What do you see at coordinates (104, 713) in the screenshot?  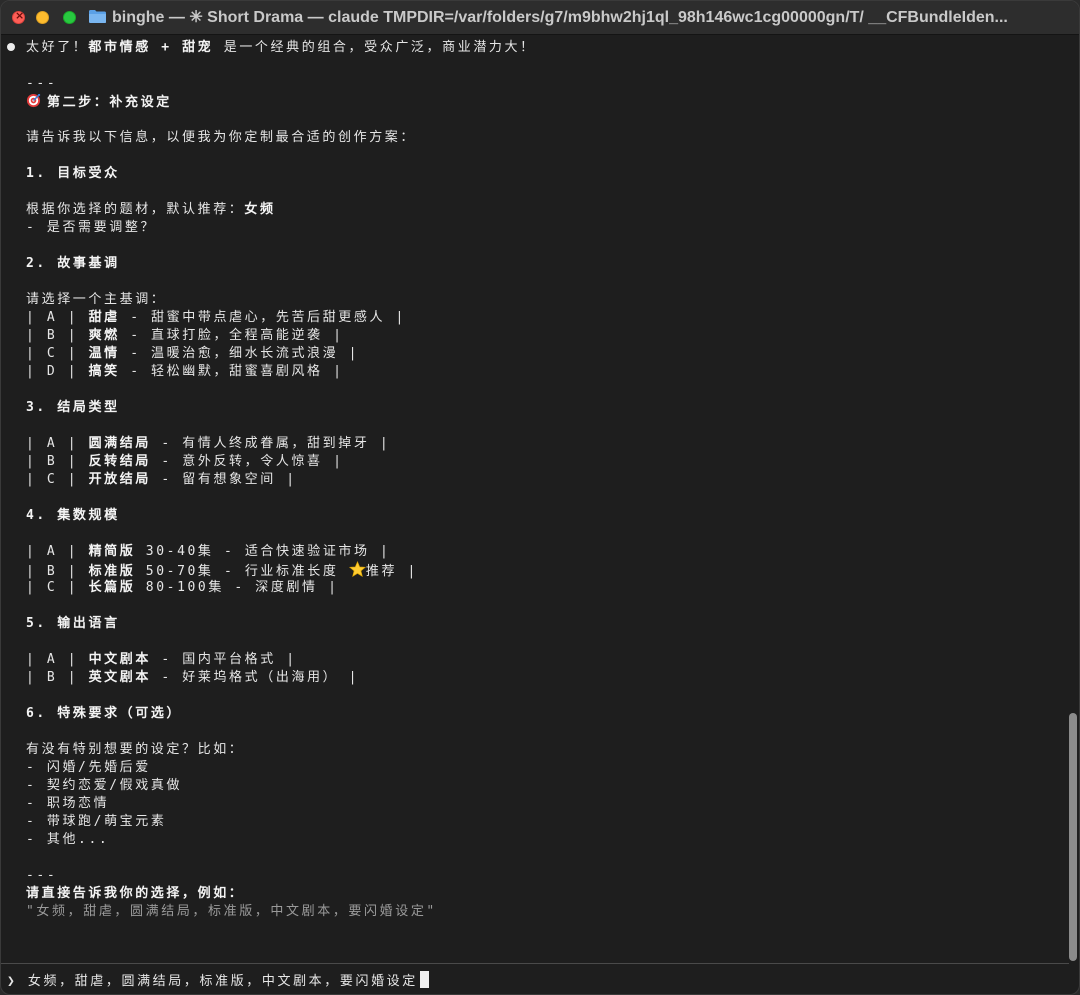 I see `section-title-special: 6. 特殊要求（可选）` at bounding box center [104, 713].